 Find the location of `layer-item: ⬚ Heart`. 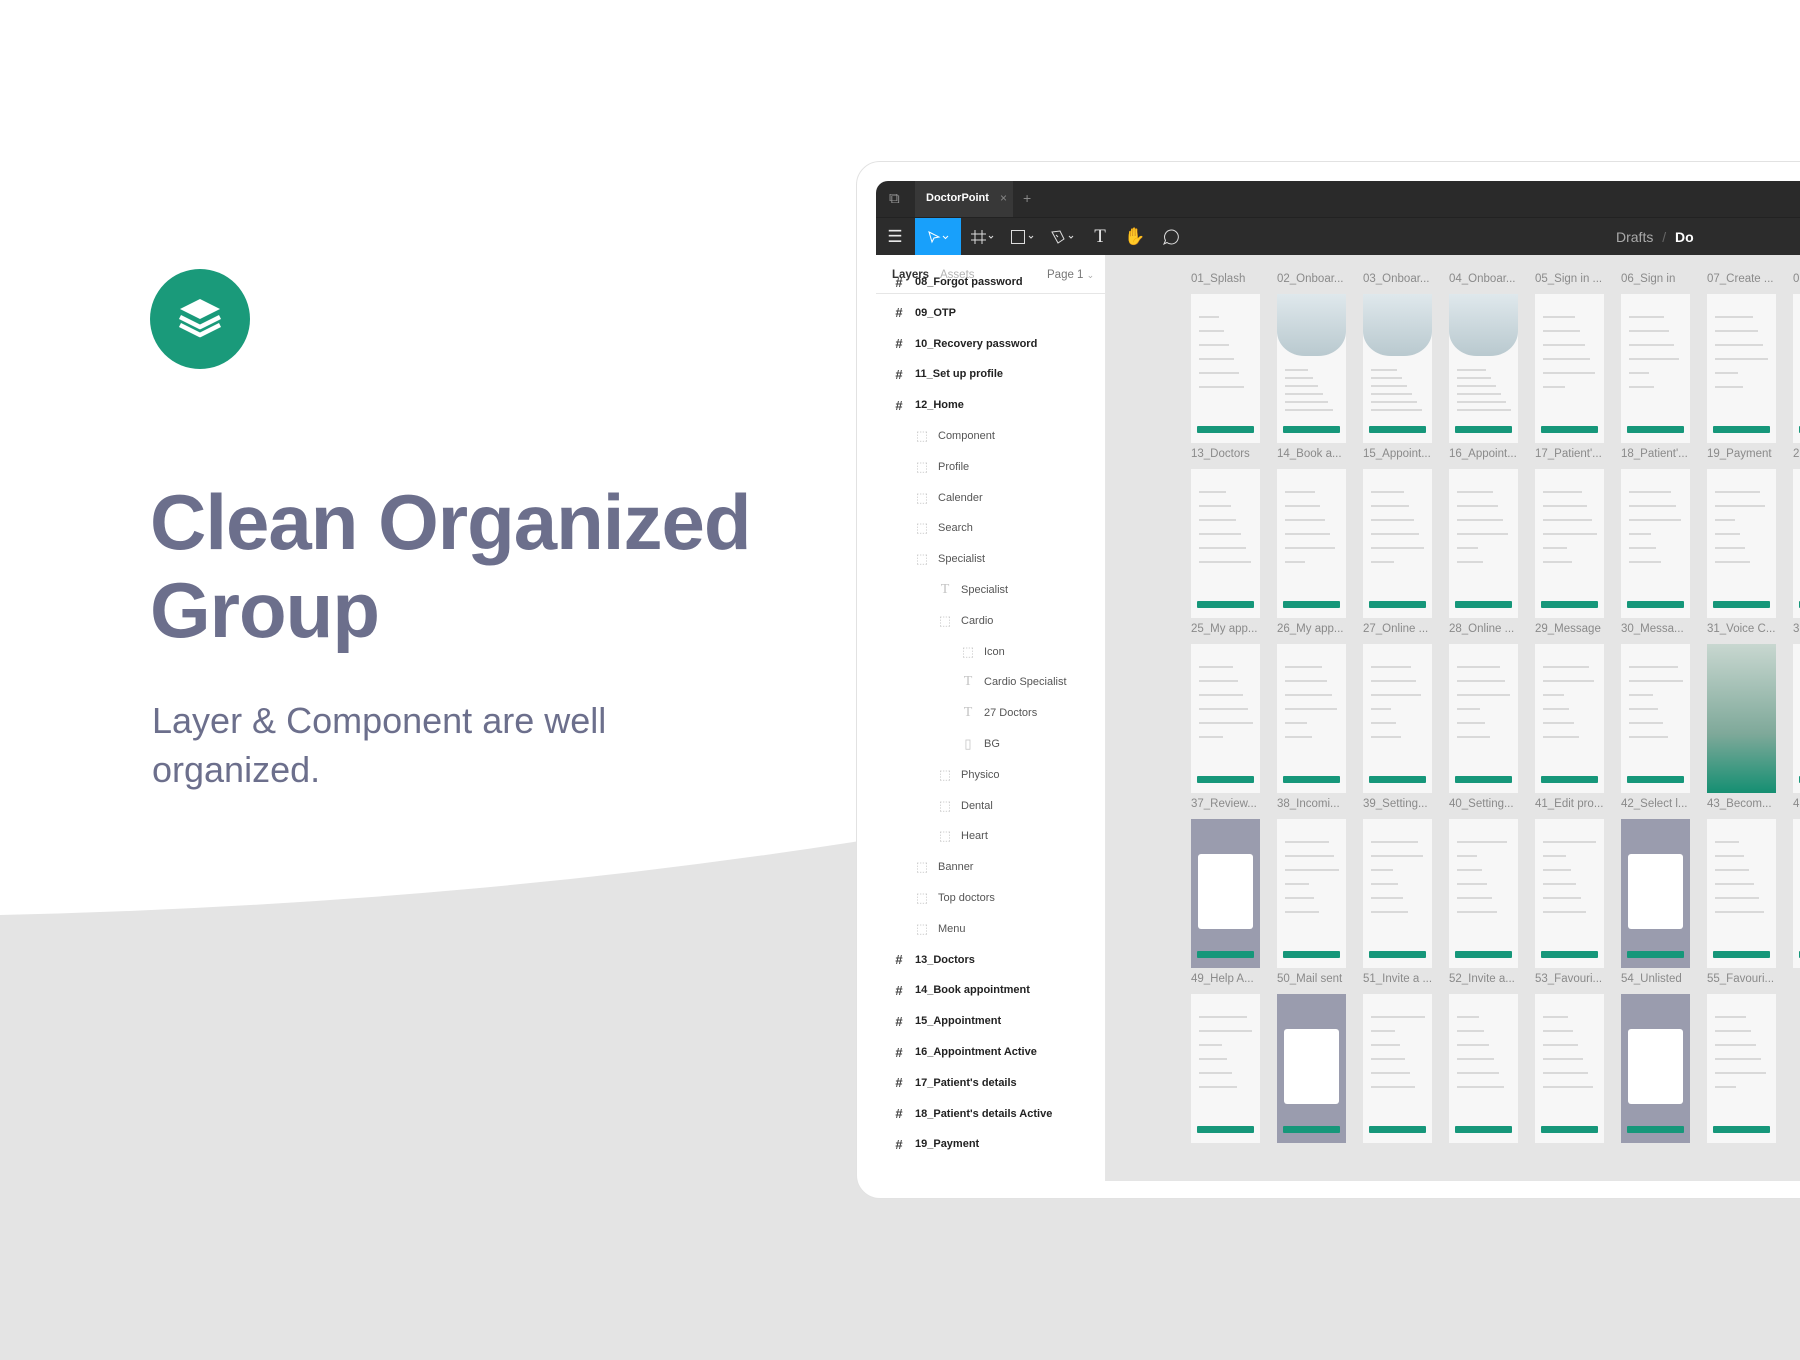

layer-item: ⬚ Heart is located at coordinates (932, 836).